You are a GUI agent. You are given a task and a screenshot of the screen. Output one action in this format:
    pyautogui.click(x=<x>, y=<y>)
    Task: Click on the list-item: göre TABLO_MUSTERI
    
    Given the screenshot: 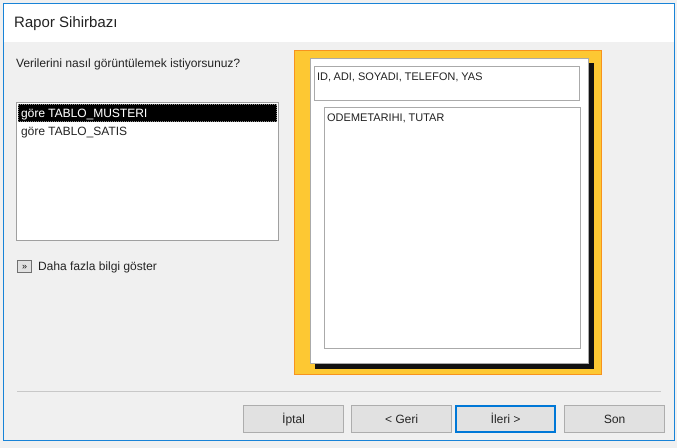 What is the action you would take?
    pyautogui.click(x=147, y=113)
    